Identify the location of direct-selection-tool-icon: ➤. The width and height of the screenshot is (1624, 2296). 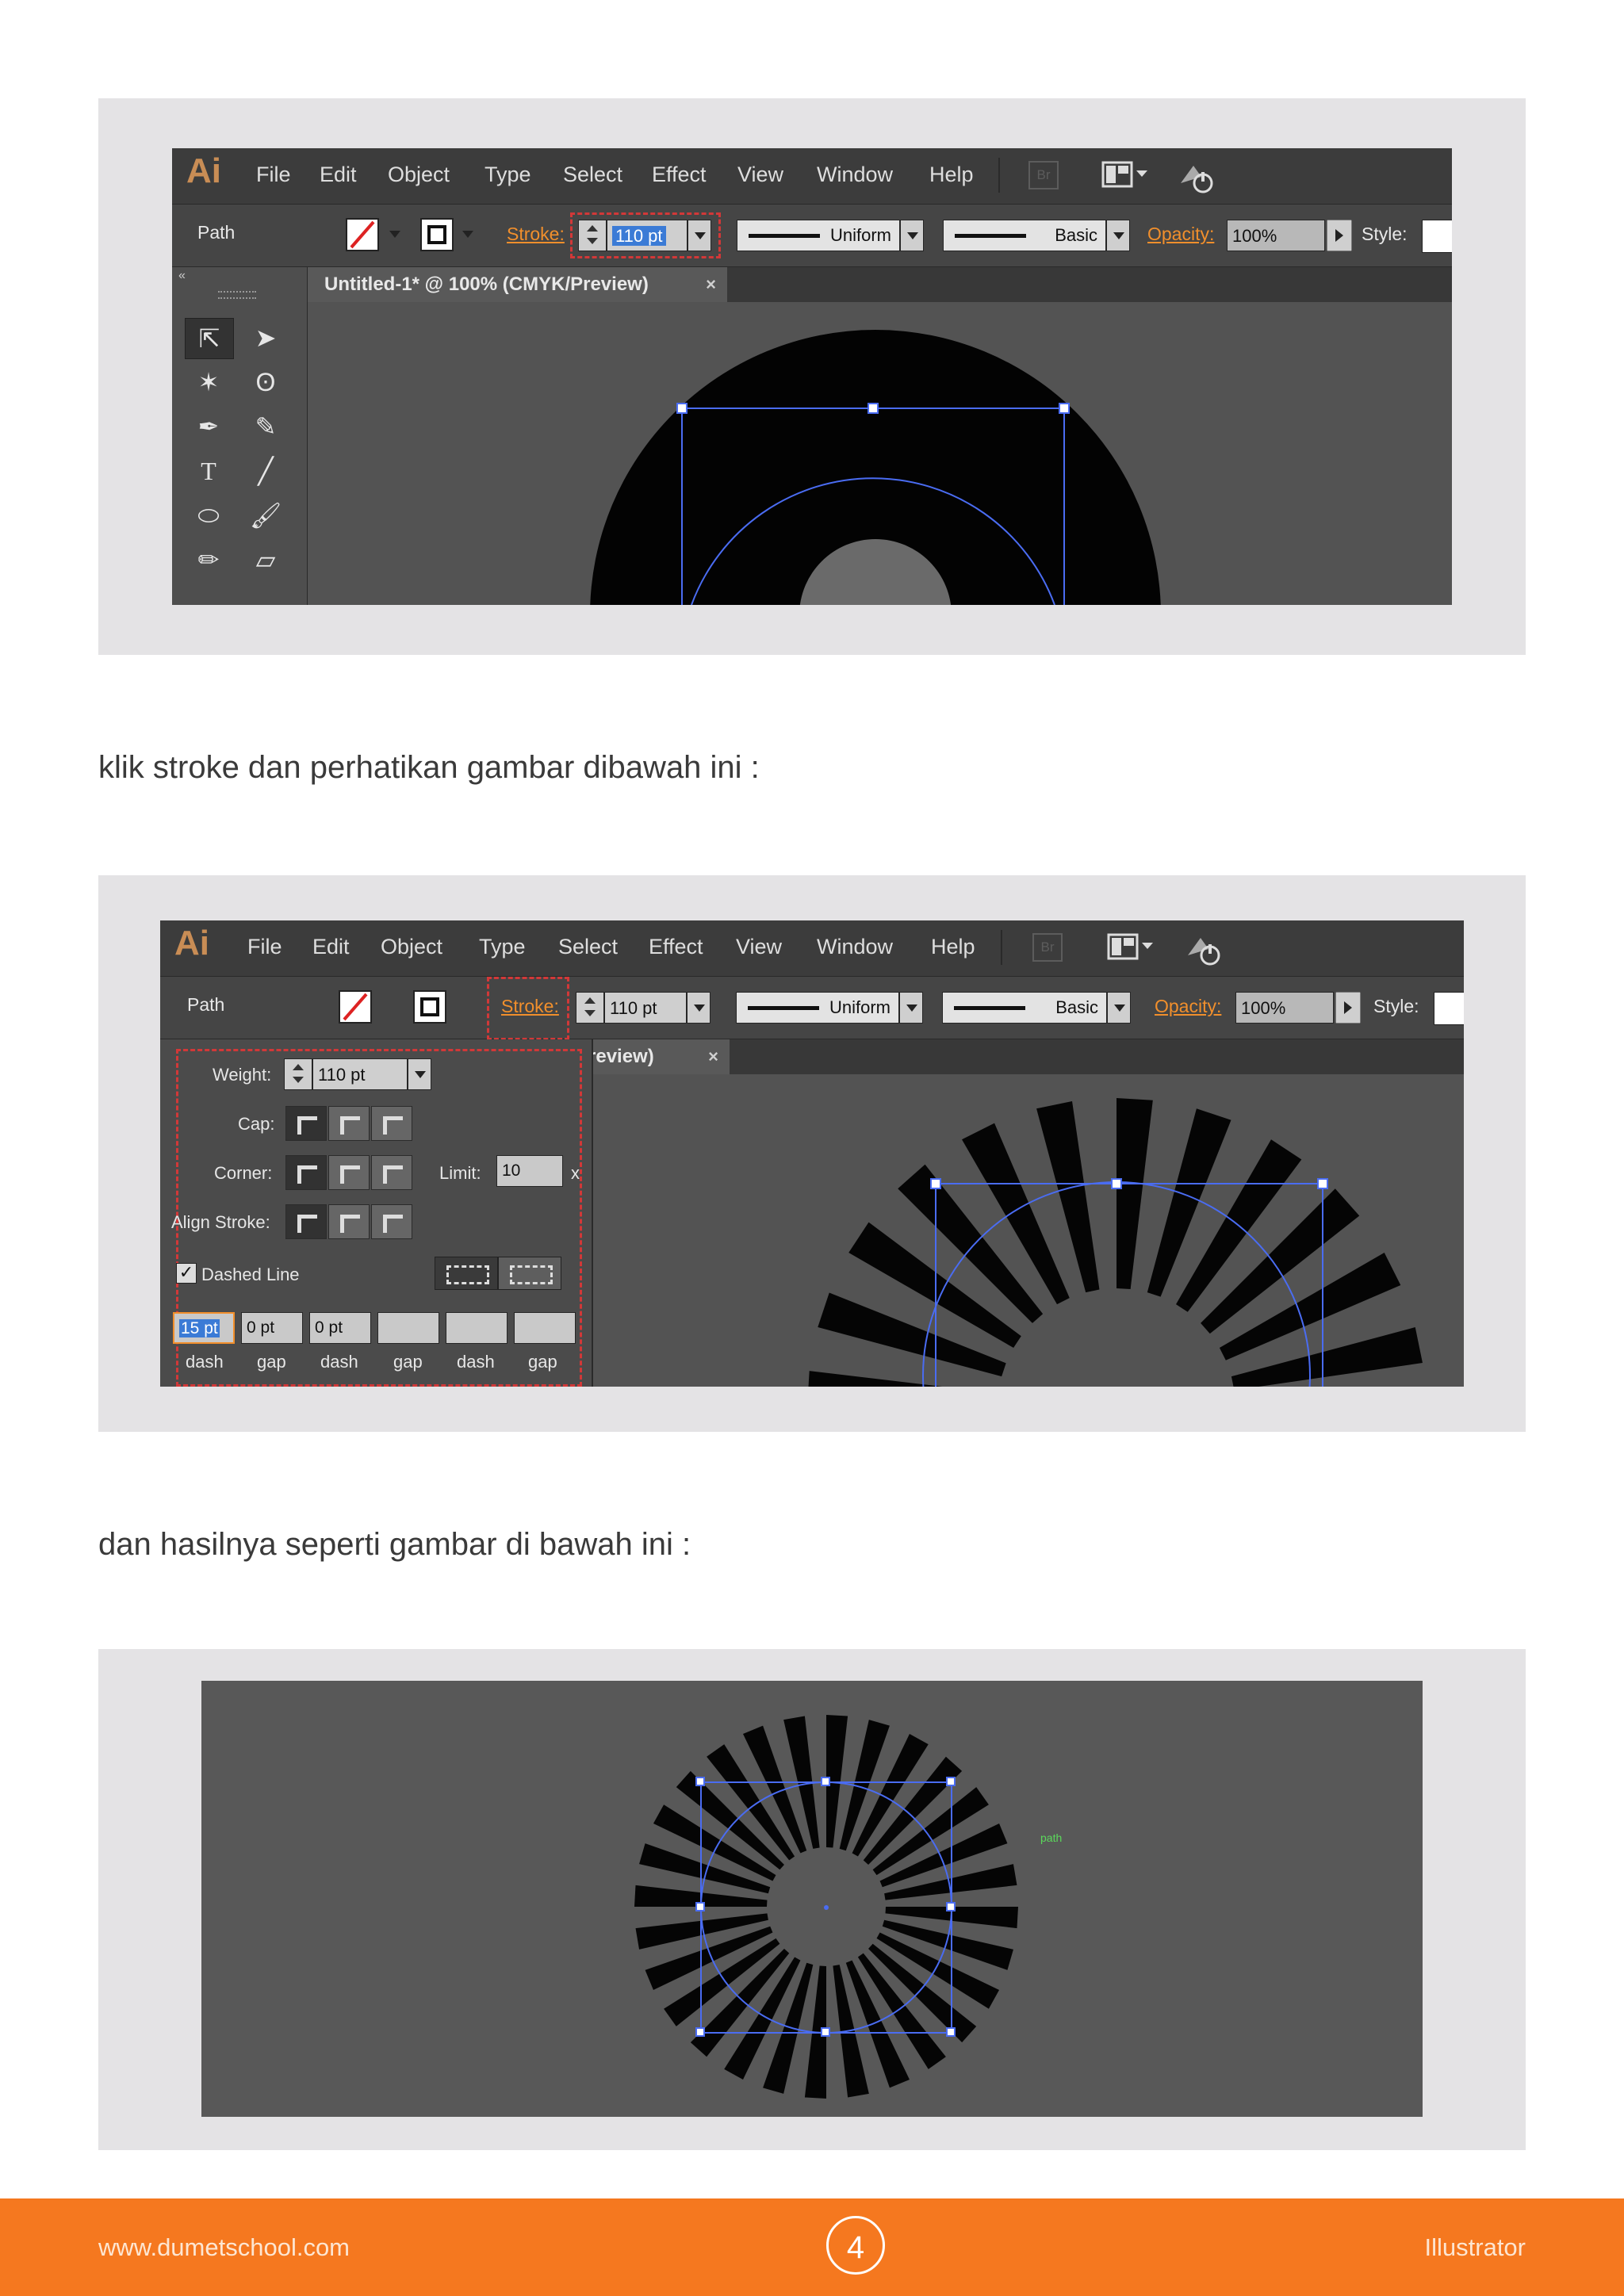
(265, 338).